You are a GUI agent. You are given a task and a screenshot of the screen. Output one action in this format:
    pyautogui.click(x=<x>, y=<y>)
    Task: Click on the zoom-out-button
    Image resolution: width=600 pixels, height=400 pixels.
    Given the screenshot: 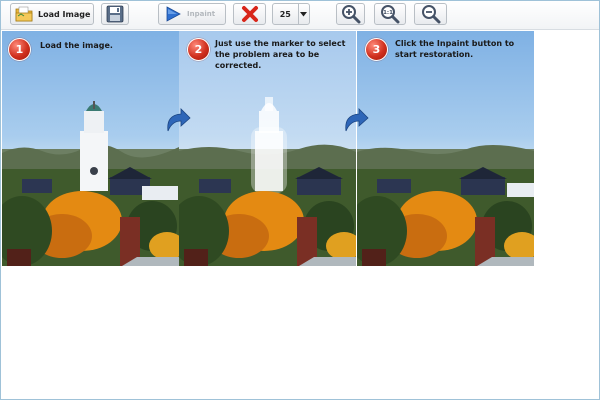 What is the action you would take?
    pyautogui.click(x=430, y=14)
    